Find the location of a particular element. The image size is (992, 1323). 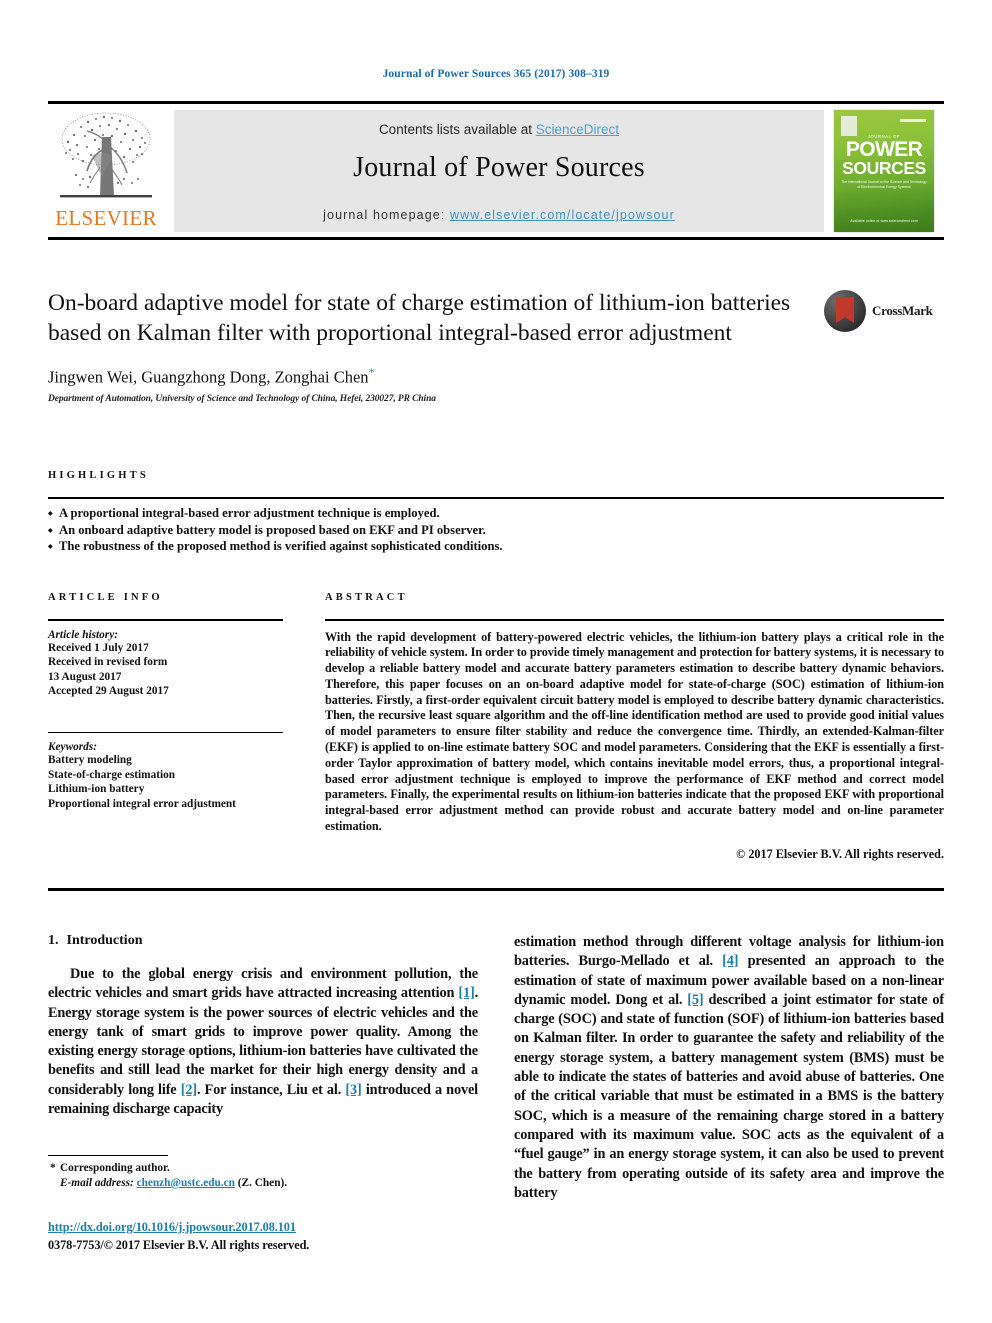

cover-elsevier-mark-icon is located at coordinates (849, 126).